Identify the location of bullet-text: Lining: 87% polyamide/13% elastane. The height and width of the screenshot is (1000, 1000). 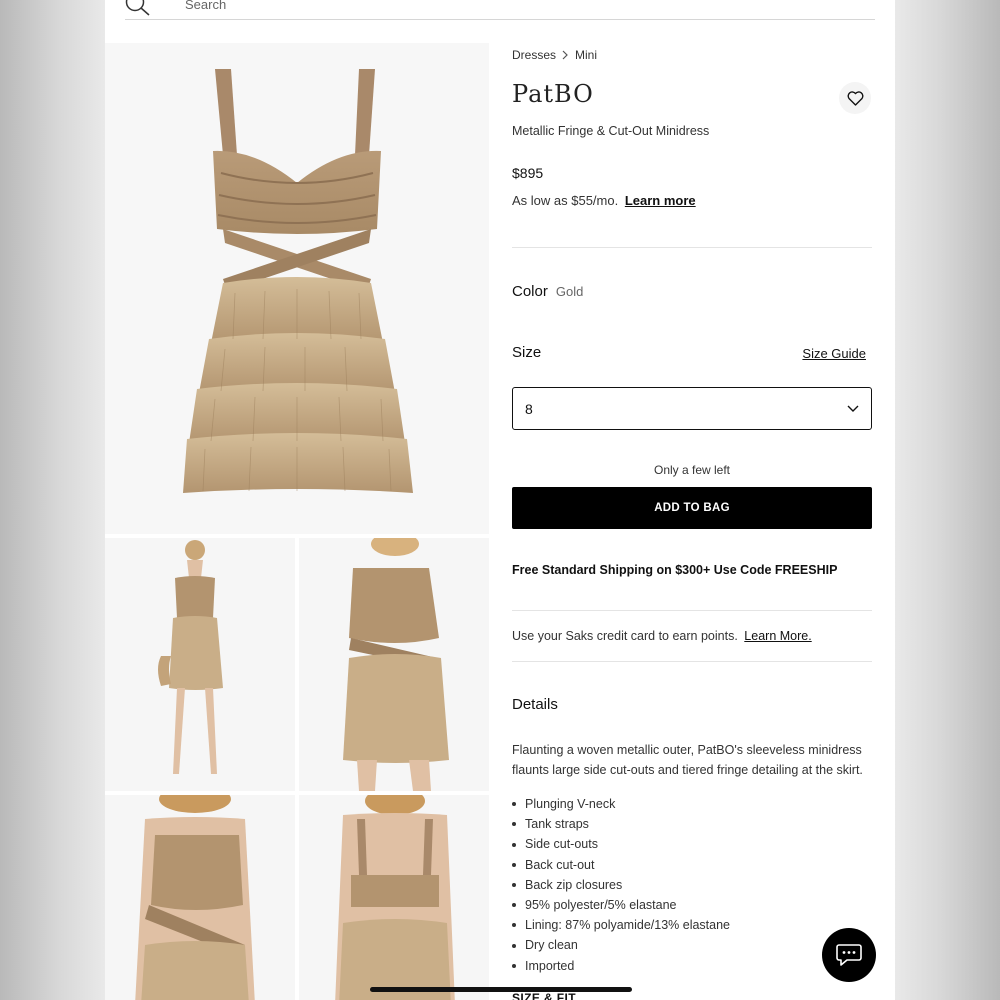
(627, 925).